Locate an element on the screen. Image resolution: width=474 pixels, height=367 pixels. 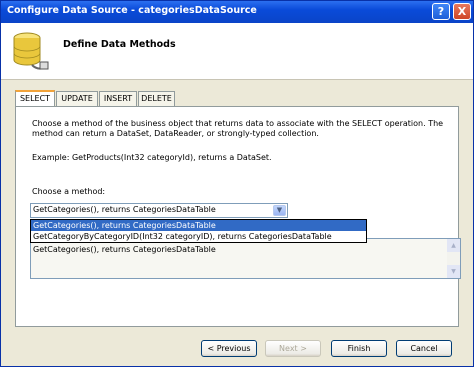
scroll-down-icon: ▼ is located at coordinates (453, 271).